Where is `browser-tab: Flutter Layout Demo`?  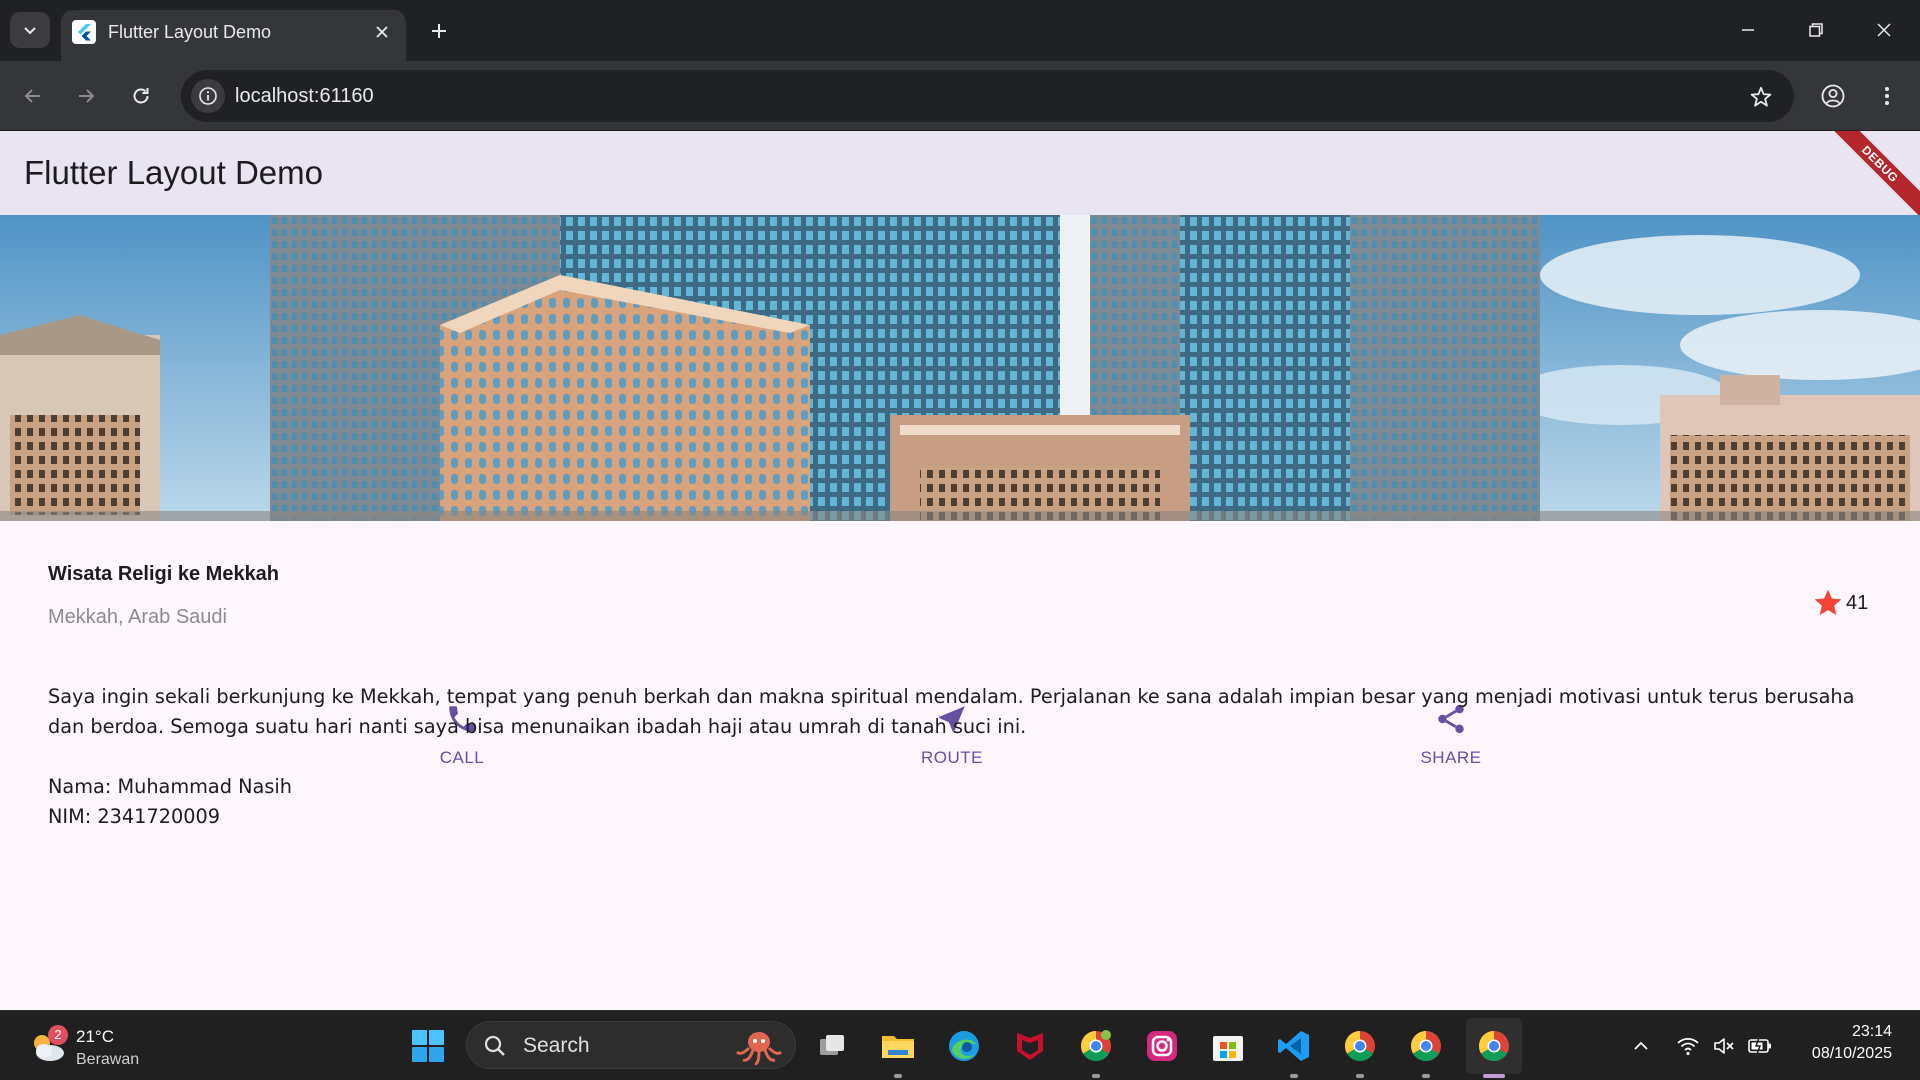 browser-tab: Flutter Layout Demo is located at coordinates (233, 35).